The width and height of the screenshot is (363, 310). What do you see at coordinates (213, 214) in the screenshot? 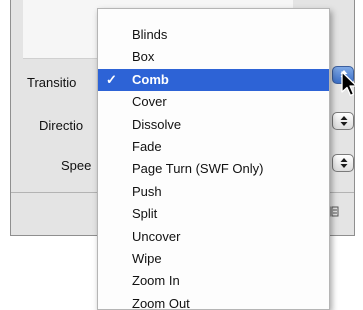
I see `menu-item-split: Split` at bounding box center [213, 214].